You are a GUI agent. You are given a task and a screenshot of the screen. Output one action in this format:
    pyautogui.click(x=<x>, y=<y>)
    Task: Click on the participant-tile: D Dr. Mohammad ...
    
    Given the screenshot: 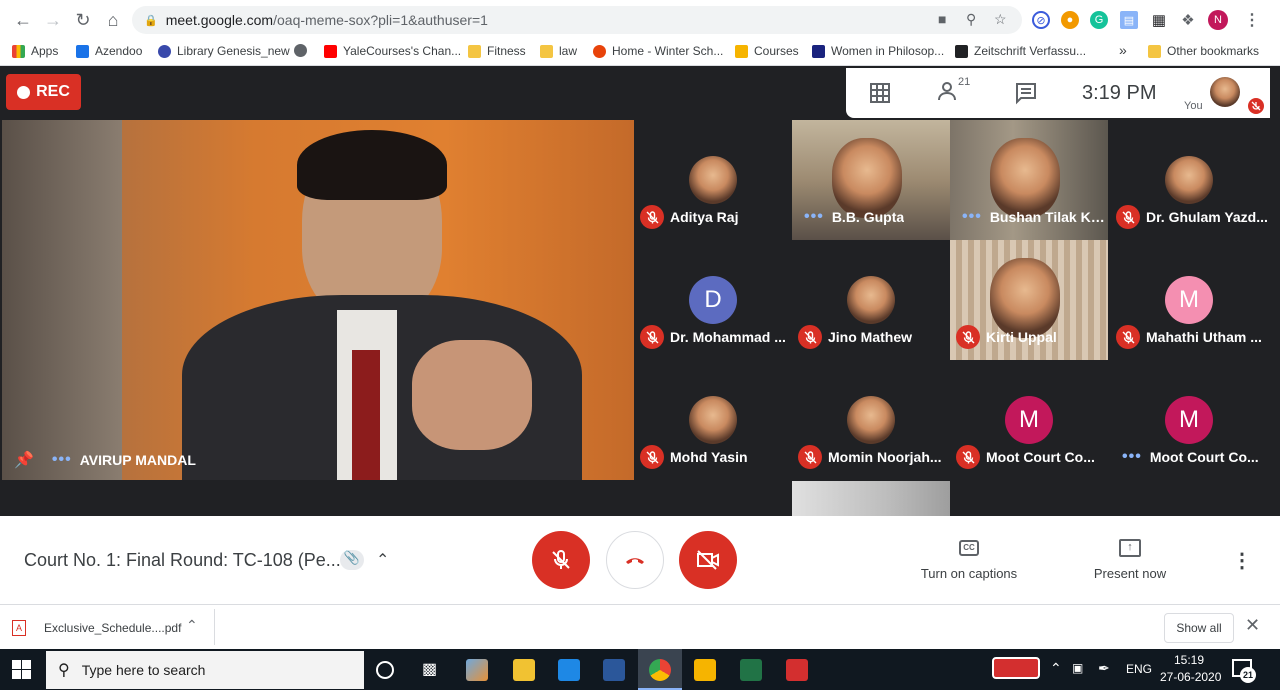 What is the action you would take?
    pyautogui.click(x=713, y=300)
    